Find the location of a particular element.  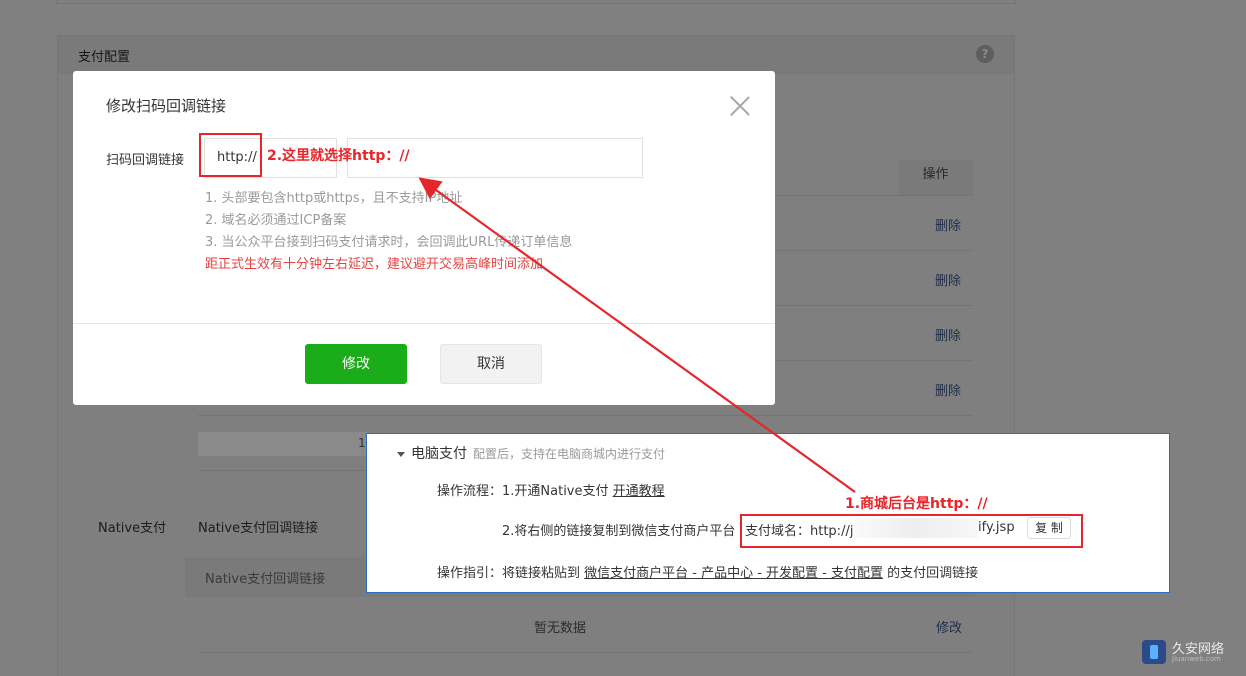

tip-item: 1. 头部要包含http或https，且不支持IP地址 is located at coordinates (334, 198).